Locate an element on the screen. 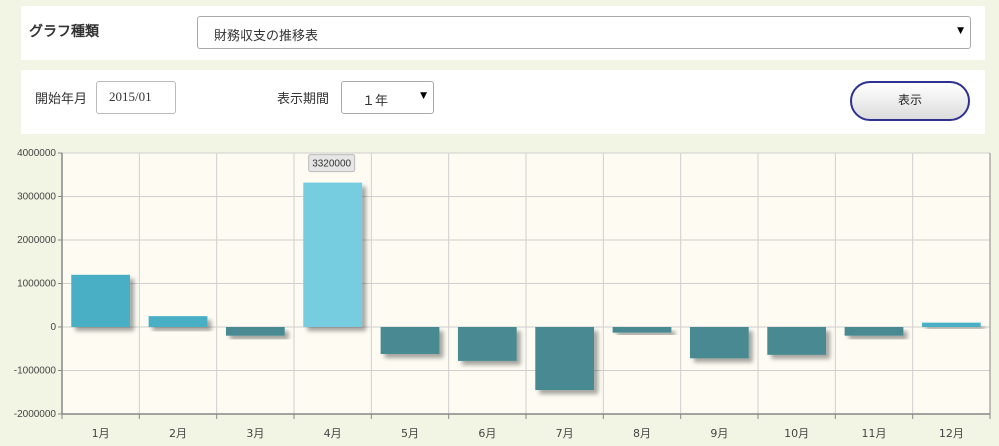 This screenshot has width=999, height=446. x-tick-label: 3月 is located at coordinates (255, 433).